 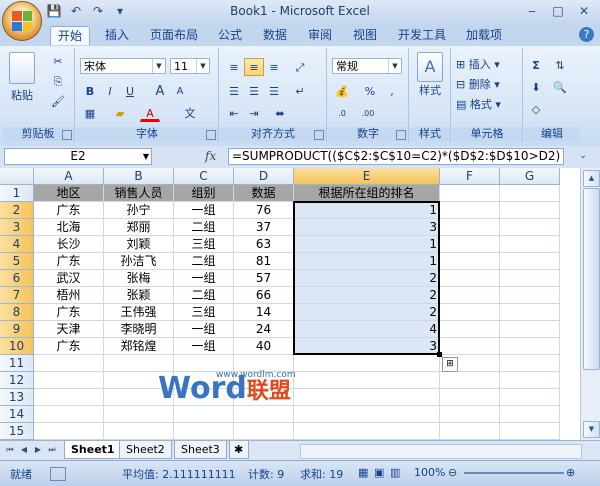 I want to click on header-cell: 地区, so click(x=69, y=193).